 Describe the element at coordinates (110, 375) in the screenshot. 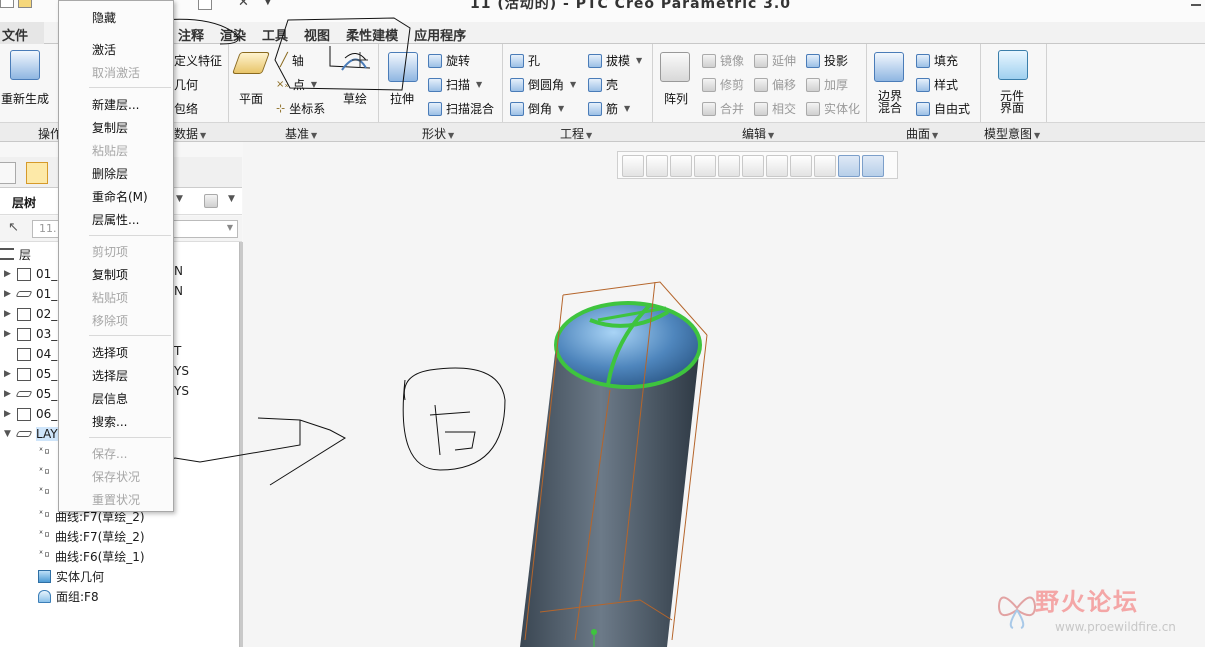

I see `menu-item-select-layers: 选择层` at that location.